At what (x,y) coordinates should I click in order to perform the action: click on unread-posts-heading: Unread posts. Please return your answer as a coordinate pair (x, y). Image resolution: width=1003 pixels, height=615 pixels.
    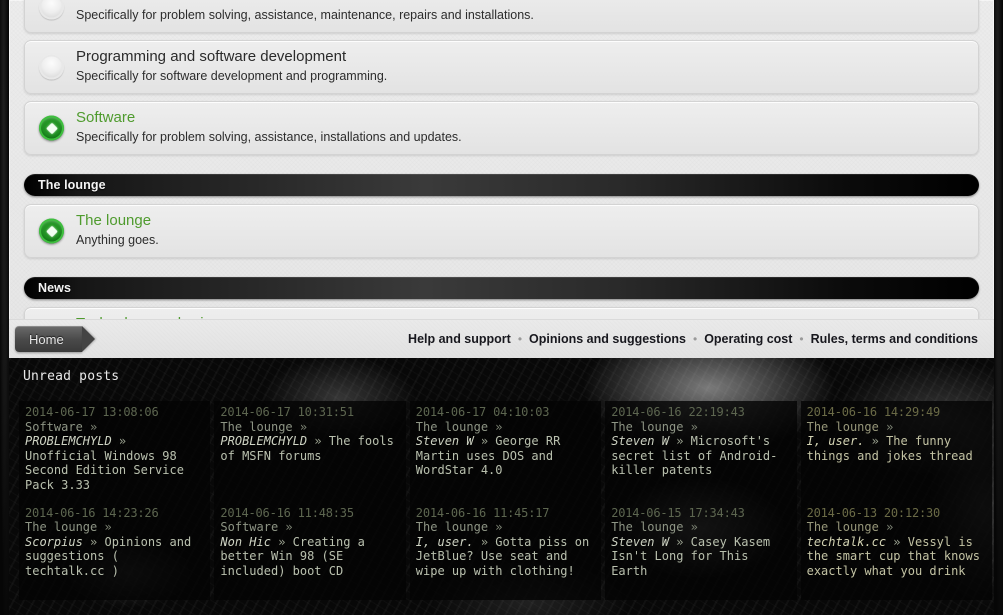
    Looking at the image, I should click on (71, 376).